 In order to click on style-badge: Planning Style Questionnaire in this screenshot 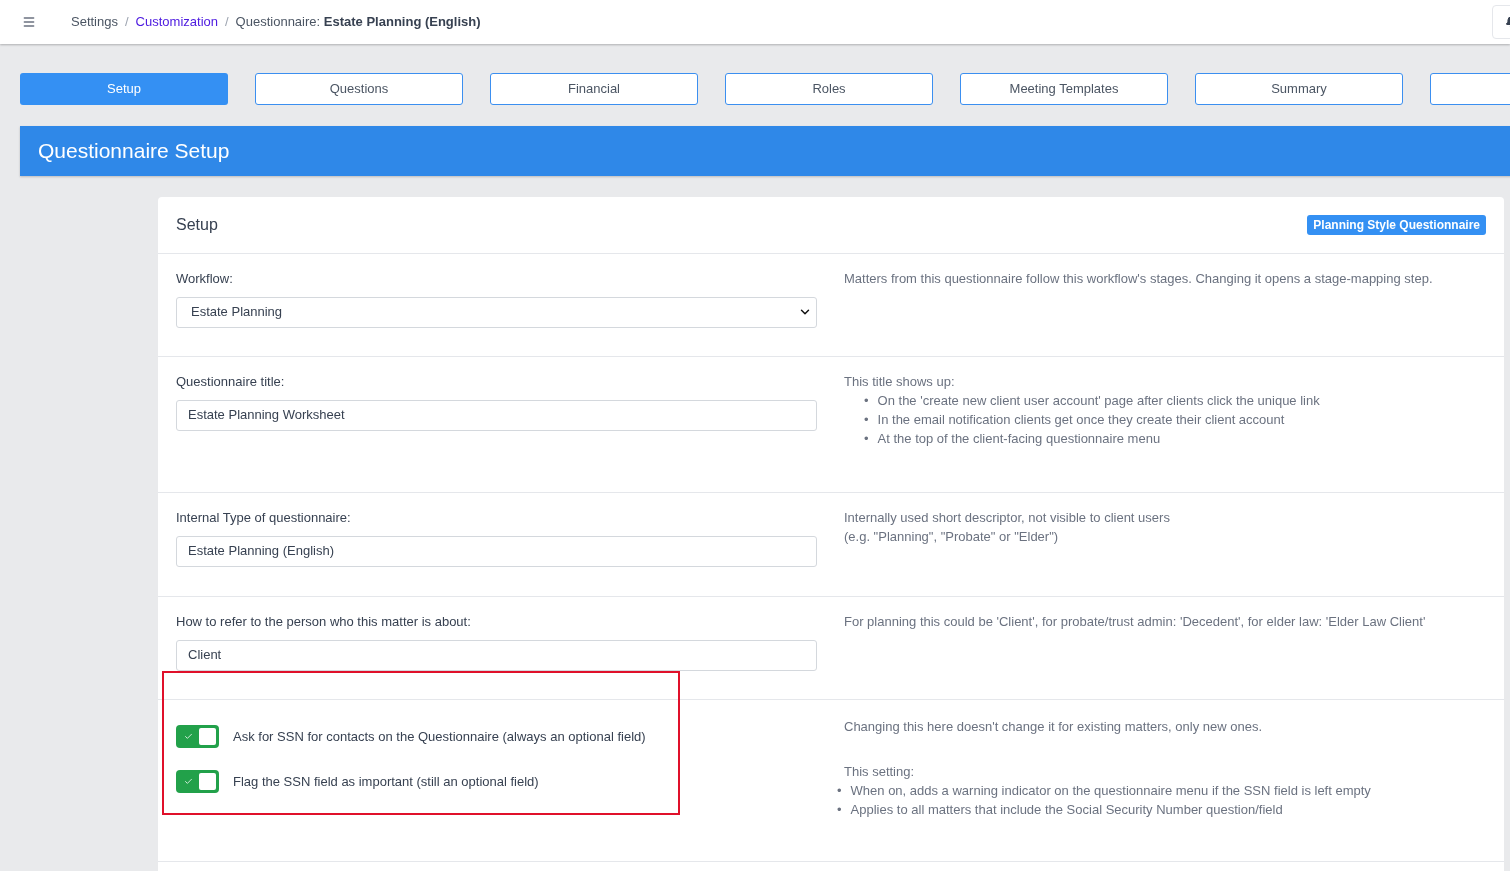, I will do `click(1396, 225)`.